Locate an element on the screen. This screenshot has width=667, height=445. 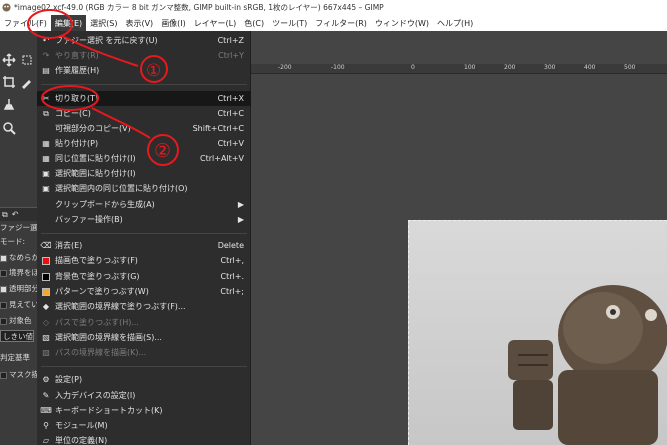
menu-item-keyboard-shortcuts: ⌨ キーボードショートカット(K) is located at coordinates (144, 410).